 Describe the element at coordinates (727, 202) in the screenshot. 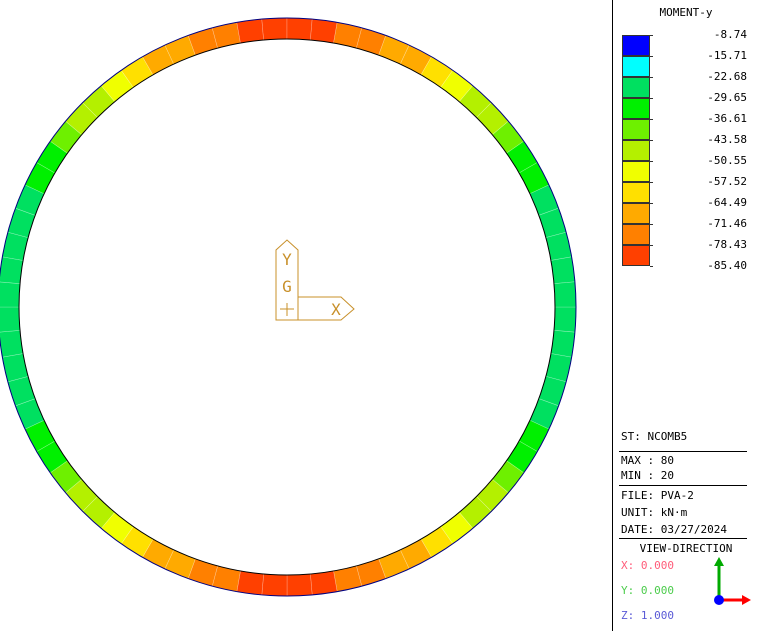

I see `legend-value: -64.49` at that location.